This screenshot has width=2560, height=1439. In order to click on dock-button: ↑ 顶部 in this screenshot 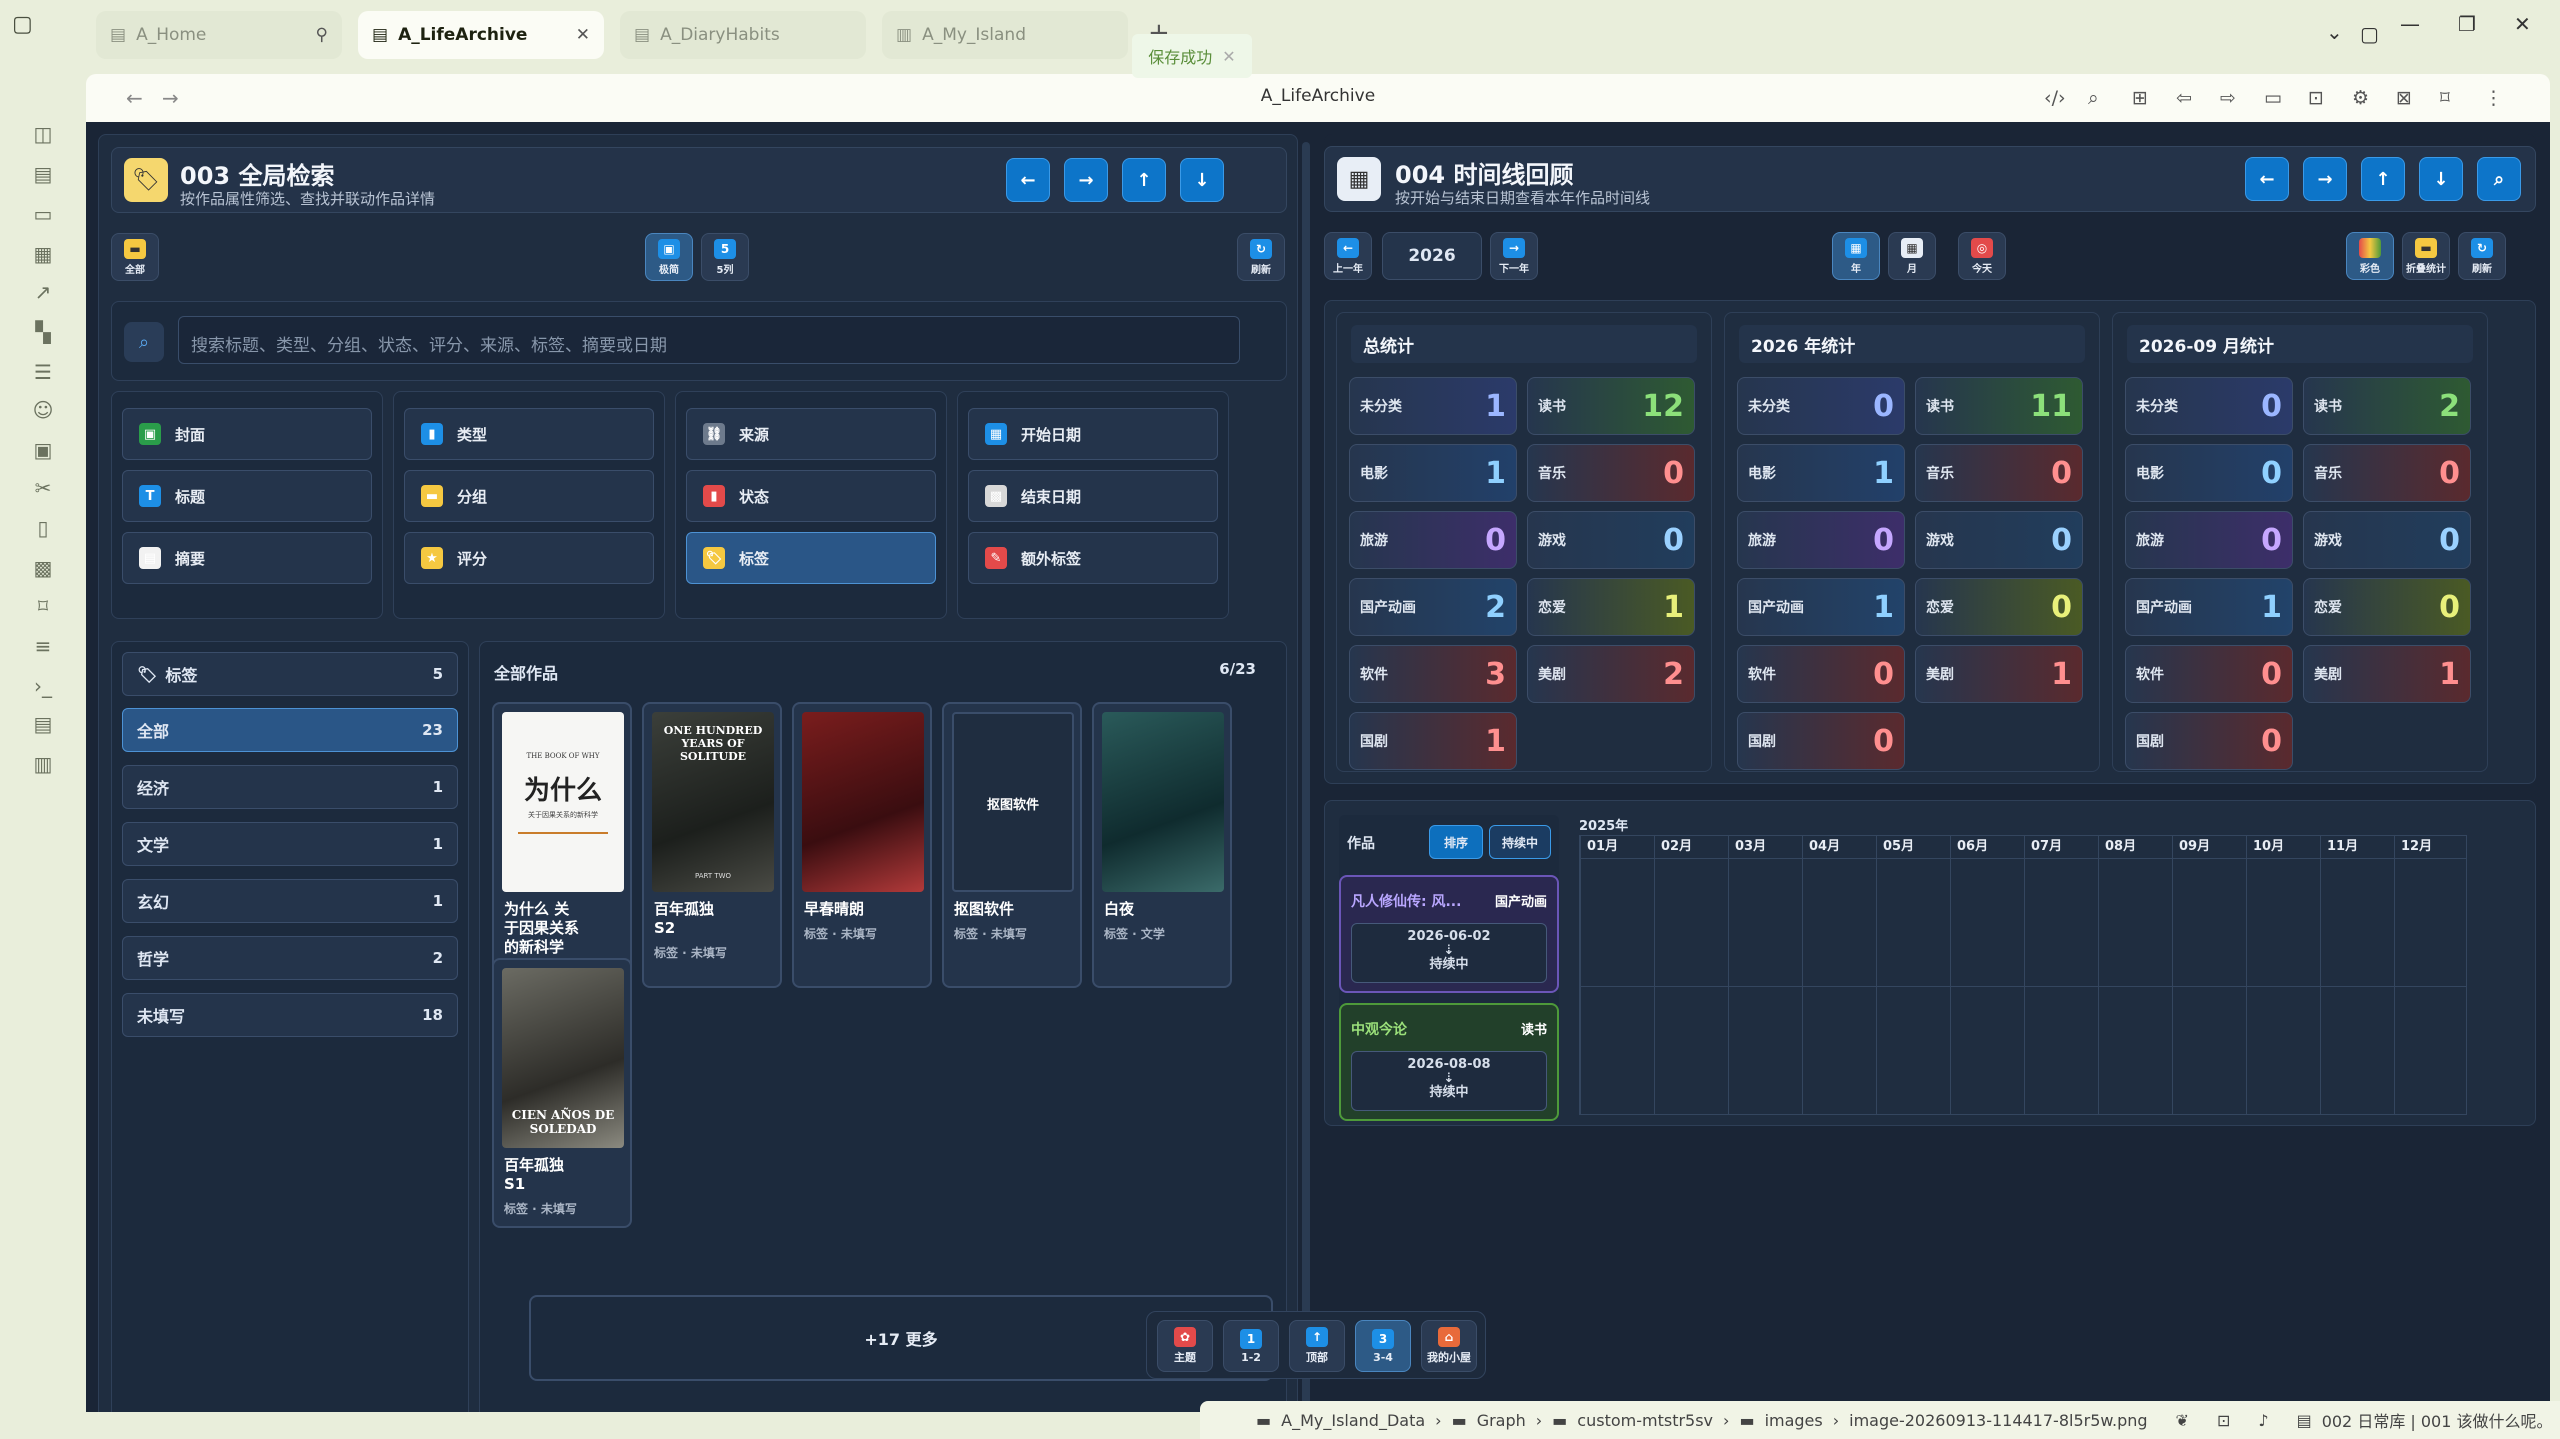, I will do `click(1317, 1346)`.